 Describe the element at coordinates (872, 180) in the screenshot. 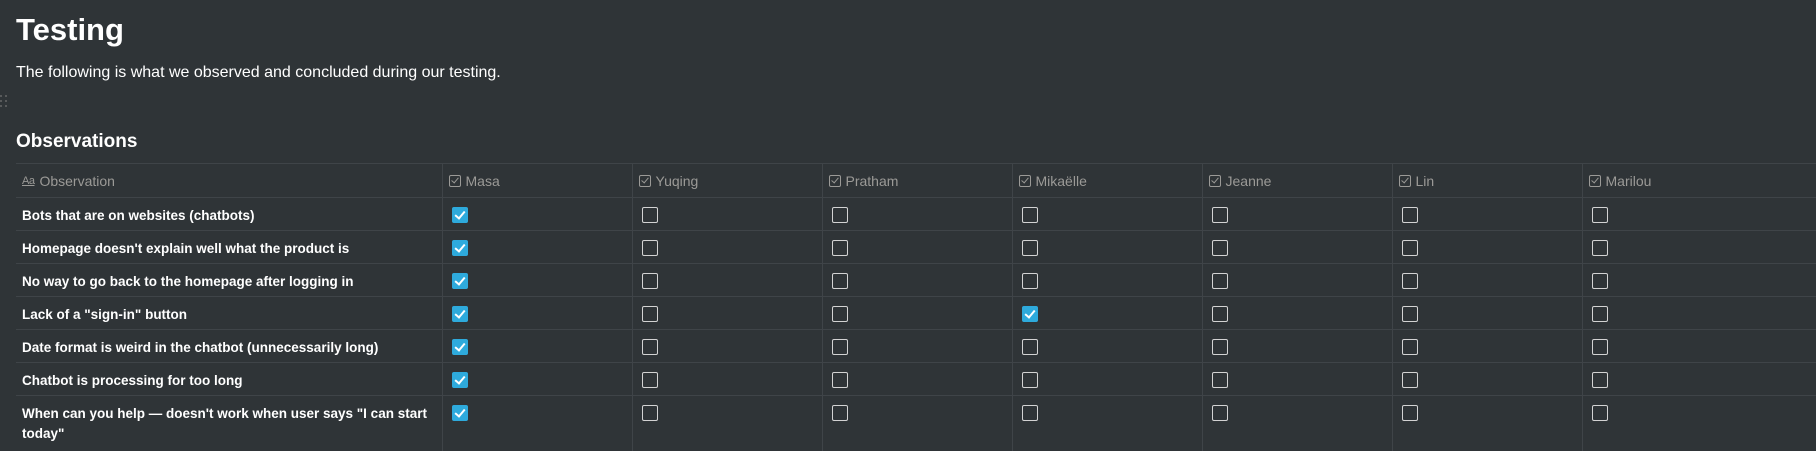

I see `column-header-label: Pratham` at that location.